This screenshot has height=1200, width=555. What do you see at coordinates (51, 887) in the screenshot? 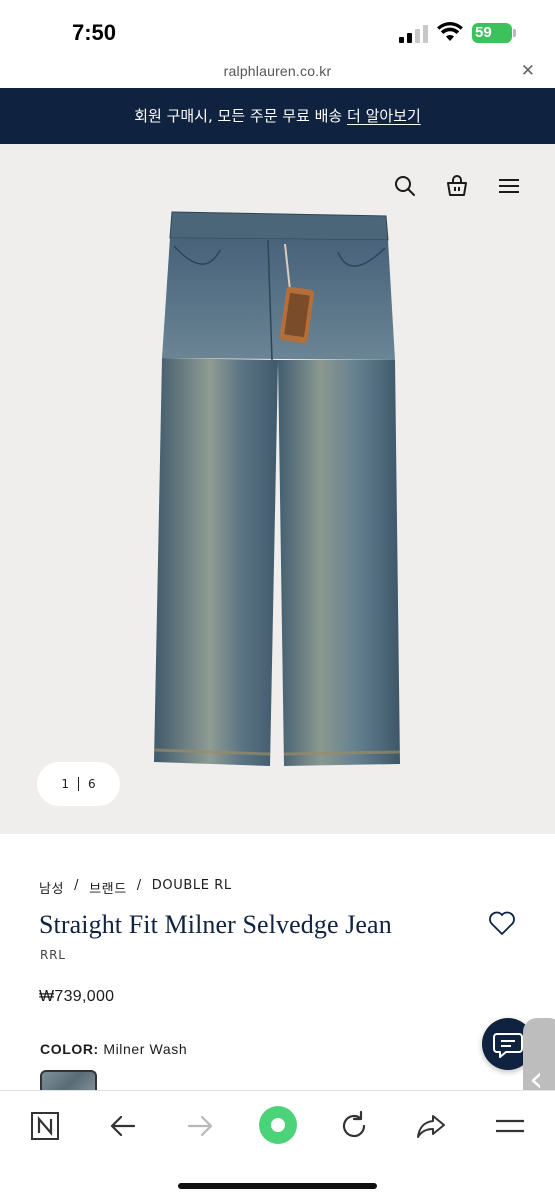
I see `breadcrumb-level1: 남성` at bounding box center [51, 887].